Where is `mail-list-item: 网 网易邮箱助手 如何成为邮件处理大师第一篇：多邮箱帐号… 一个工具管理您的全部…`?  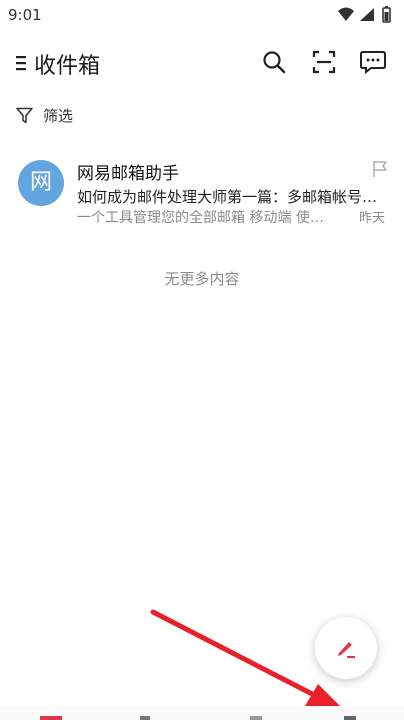 mail-list-item: 网 网易邮箱助手 如何成为邮件处理大师第一篇：多邮箱帐号… 一个工具管理您的全部… is located at coordinates (202, 190).